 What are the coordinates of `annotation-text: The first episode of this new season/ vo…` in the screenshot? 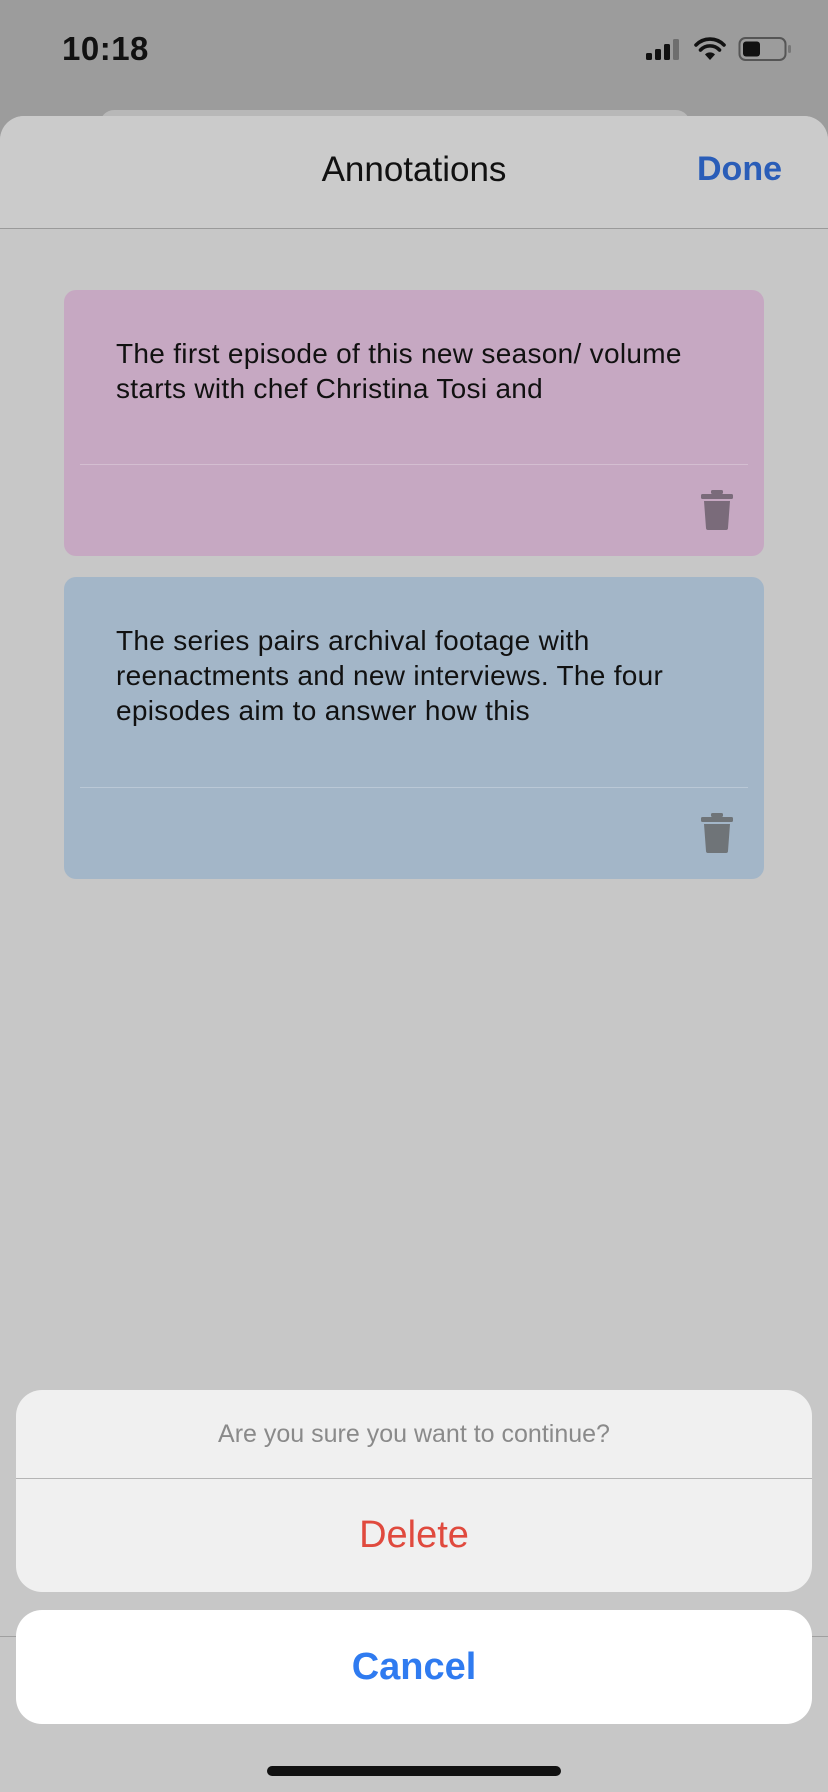 It's located at (399, 371).